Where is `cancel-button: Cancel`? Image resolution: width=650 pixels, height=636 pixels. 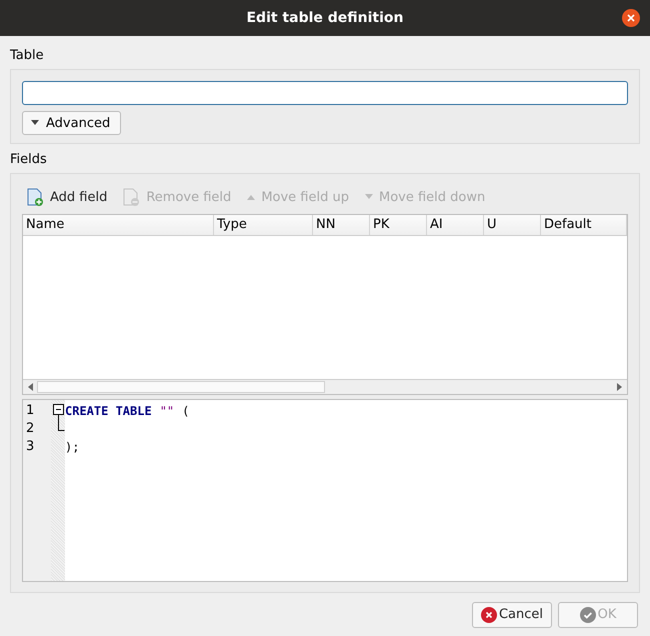
cancel-button: Cancel is located at coordinates (512, 615).